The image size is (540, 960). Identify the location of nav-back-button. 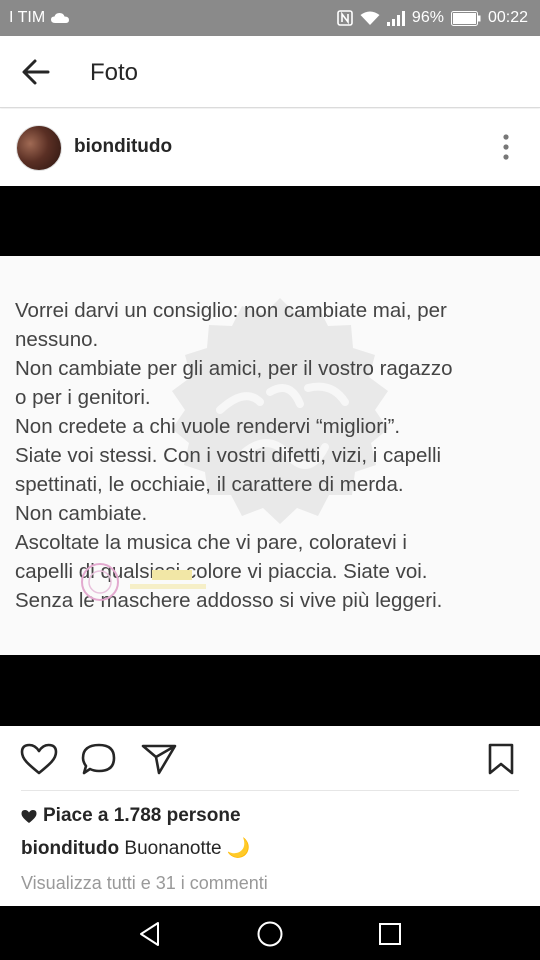
(150, 934).